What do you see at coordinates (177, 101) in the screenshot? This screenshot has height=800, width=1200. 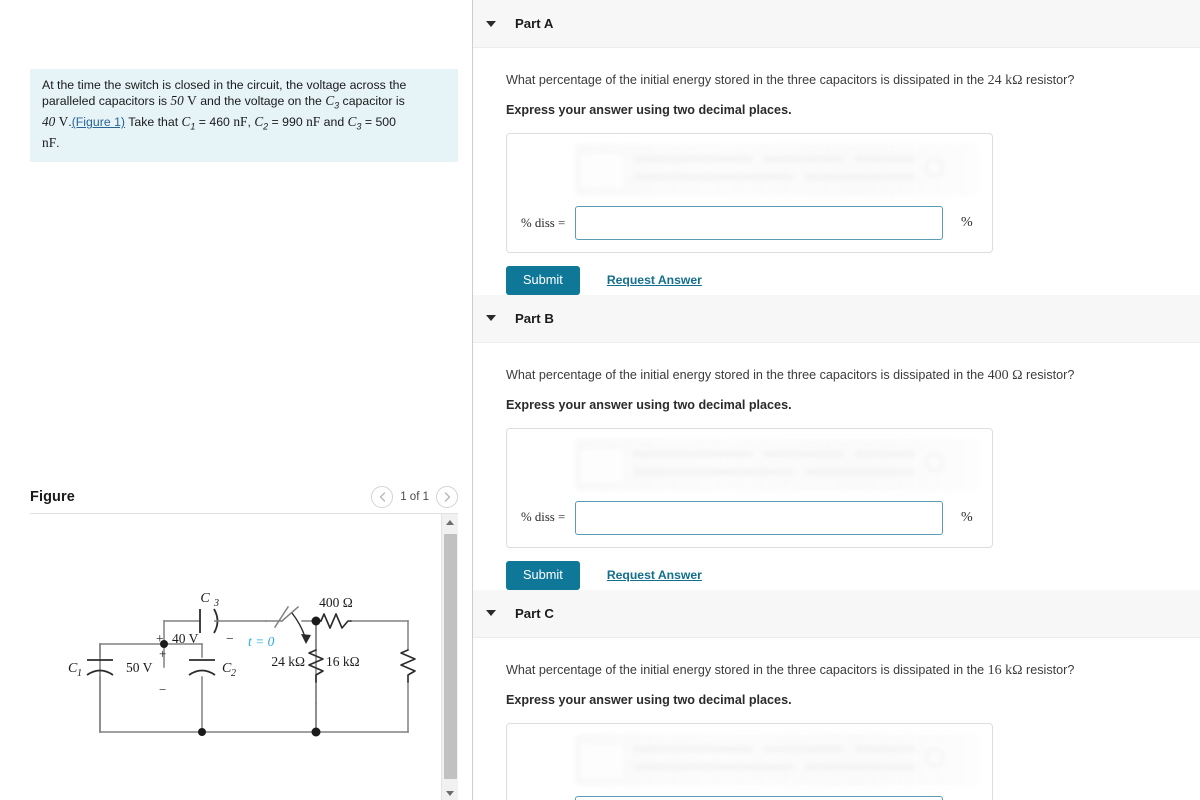 I see `voltage-parallel-value: 50` at bounding box center [177, 101].